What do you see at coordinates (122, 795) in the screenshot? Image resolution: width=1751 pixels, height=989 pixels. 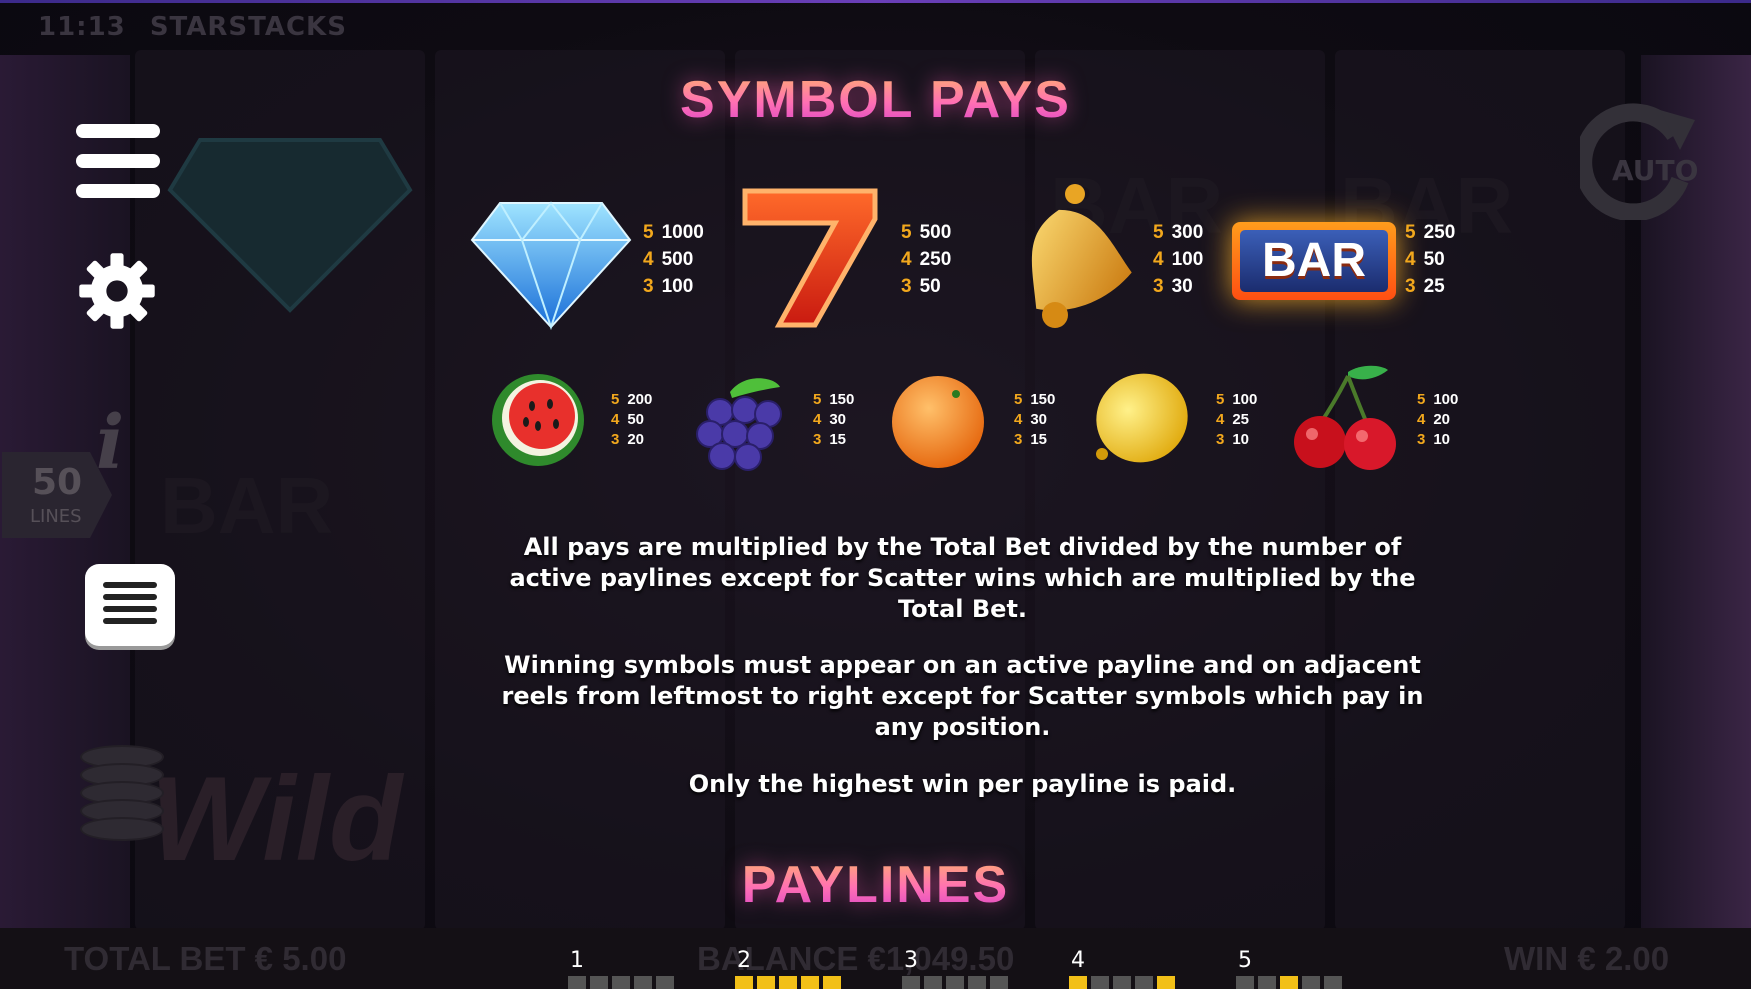 I see `coins-icon` at bounding box center [122, 795].